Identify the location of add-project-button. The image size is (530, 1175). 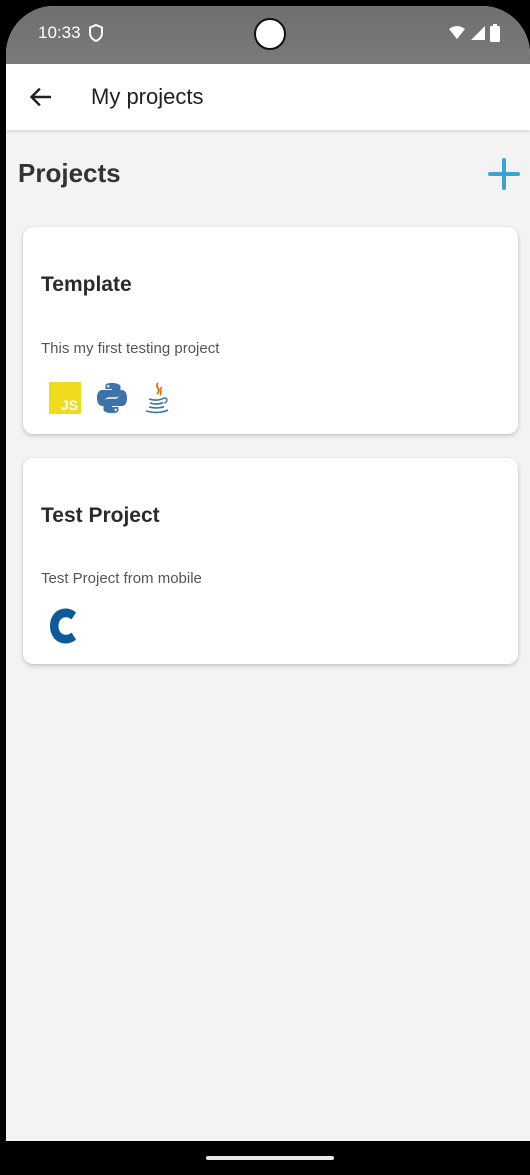
(504, 174).